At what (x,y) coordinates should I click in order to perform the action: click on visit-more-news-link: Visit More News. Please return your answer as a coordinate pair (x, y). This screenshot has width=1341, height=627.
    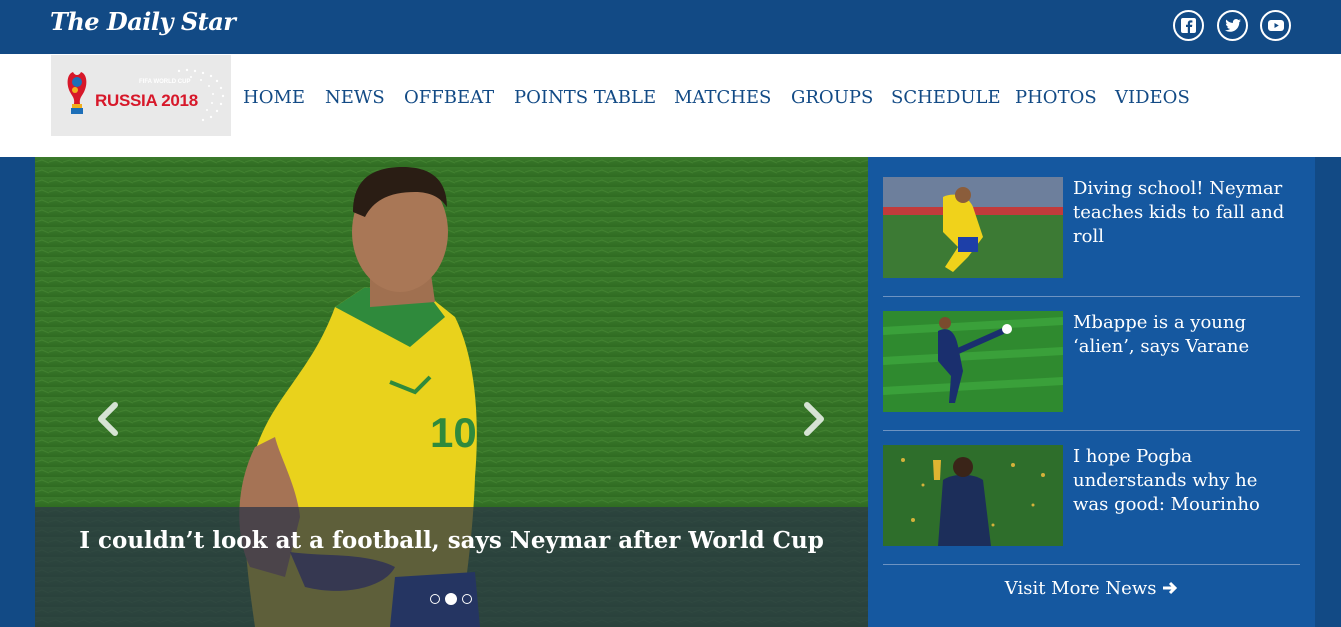
    Looking at the image, I should click on (1091, 588).